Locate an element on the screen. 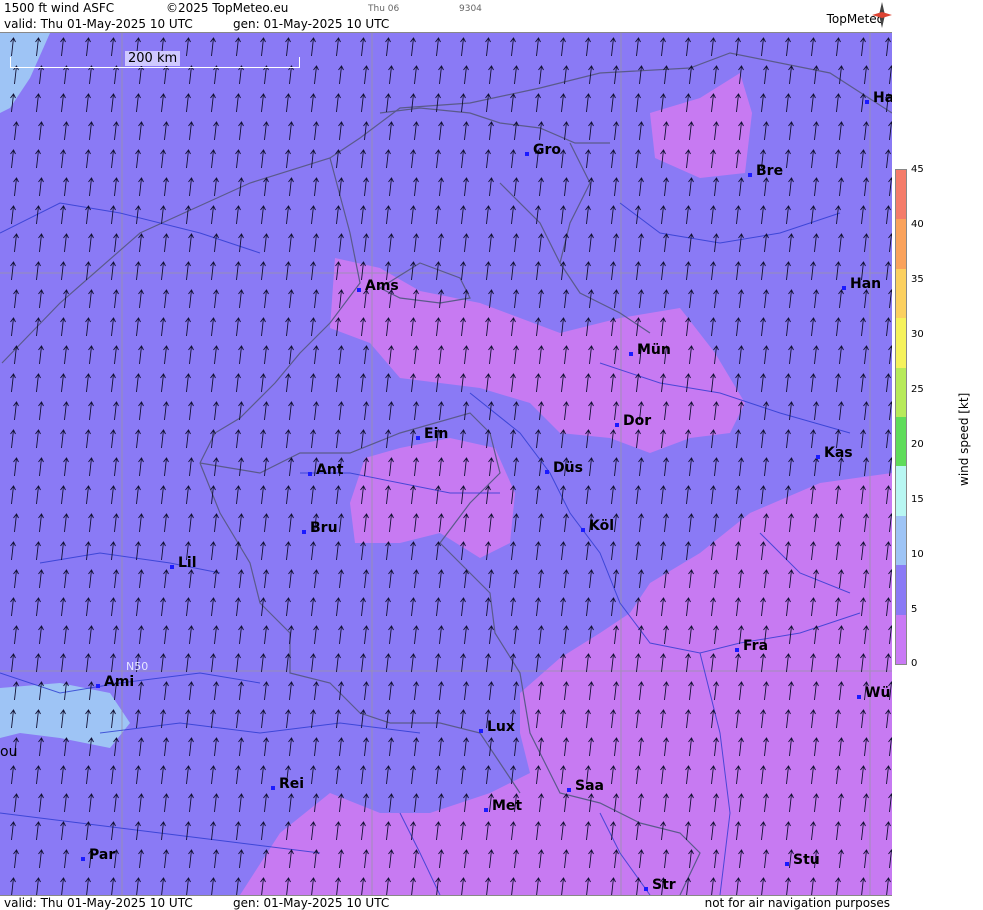 This screenshot has width=983, height=910. city-marker: Lux is located at coordinates (497, 727).